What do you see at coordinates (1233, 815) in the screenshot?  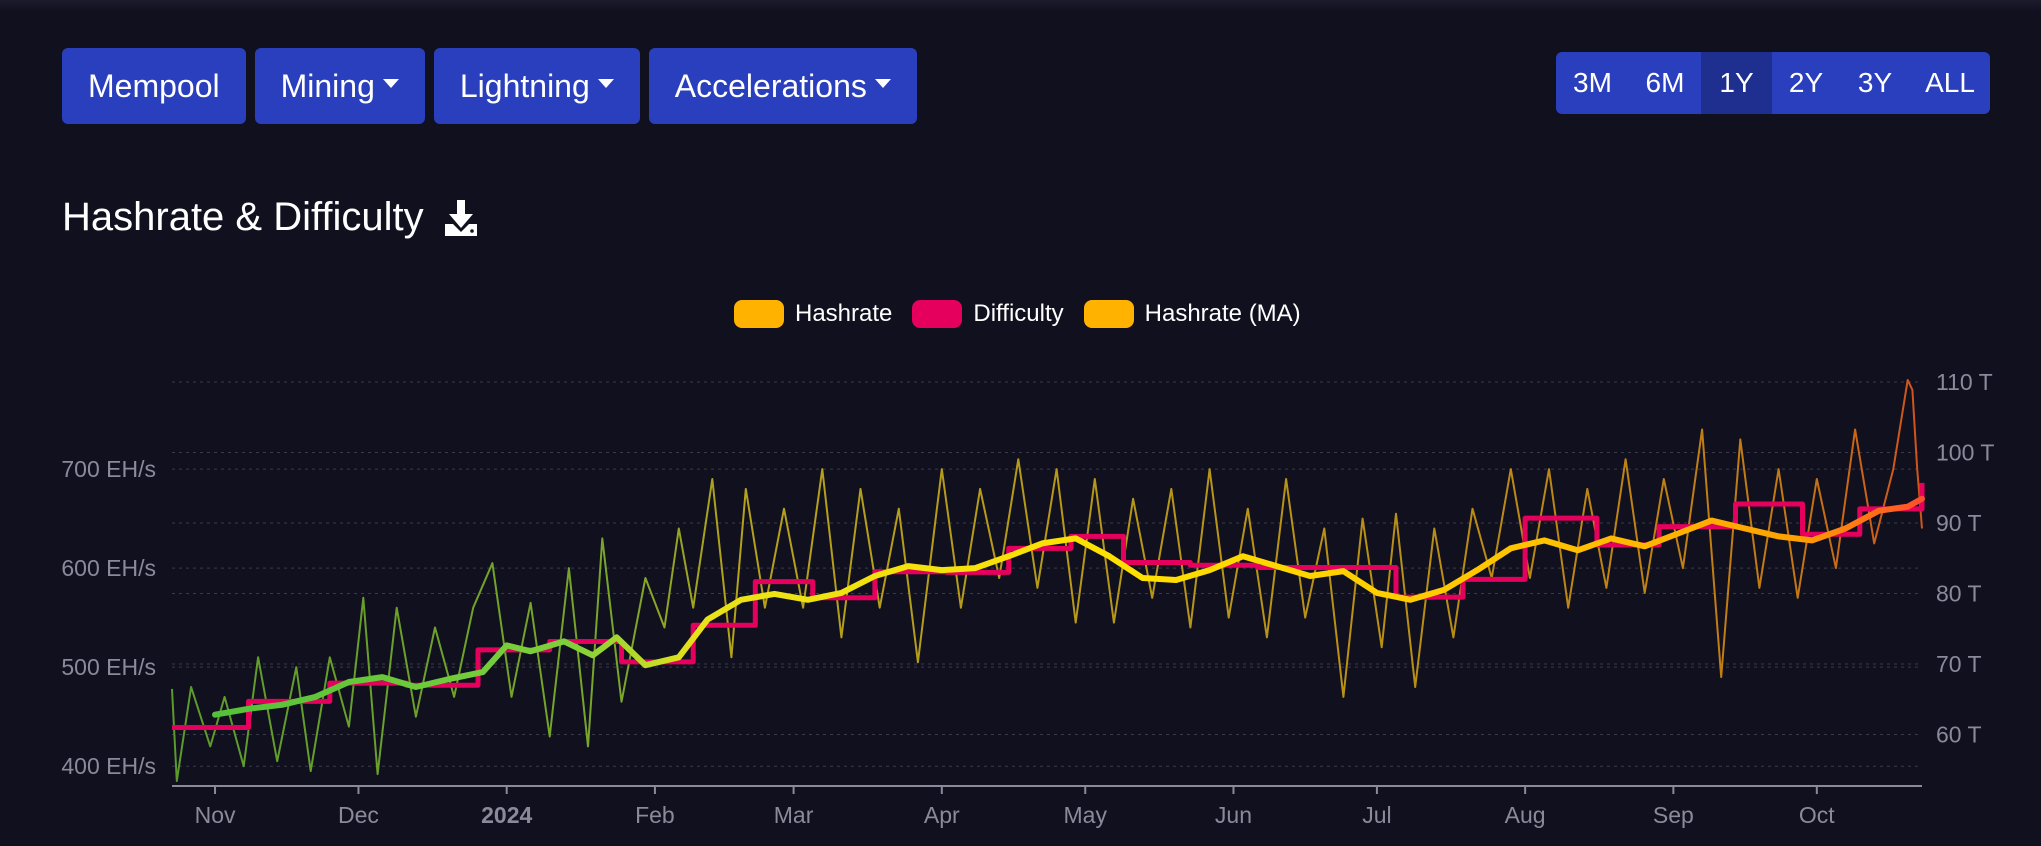 I see `x-tick-label: Jun` at bounding box center [1233, 815].